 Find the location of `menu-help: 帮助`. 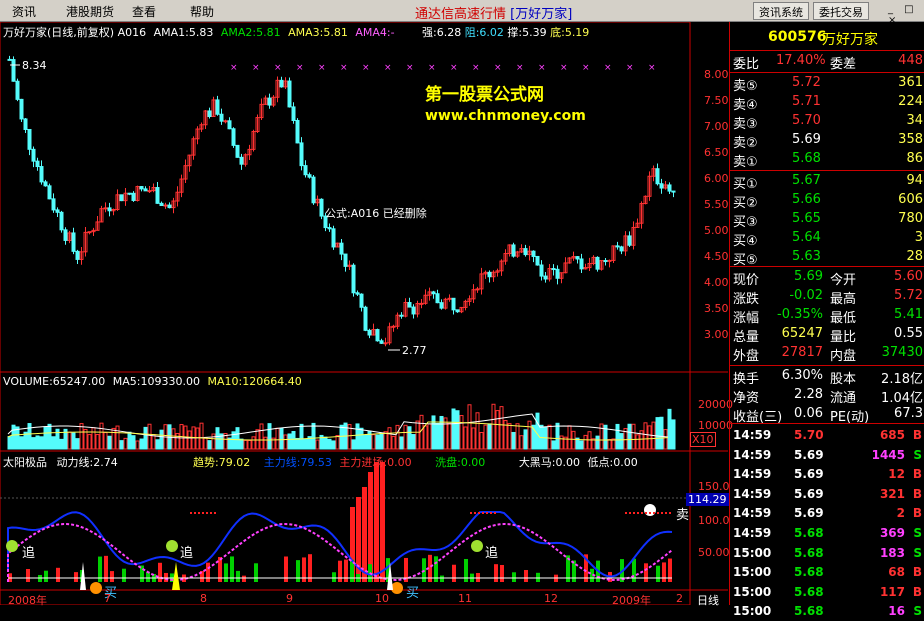

menu-help: 帮助 is located at coordinates (202, 11).